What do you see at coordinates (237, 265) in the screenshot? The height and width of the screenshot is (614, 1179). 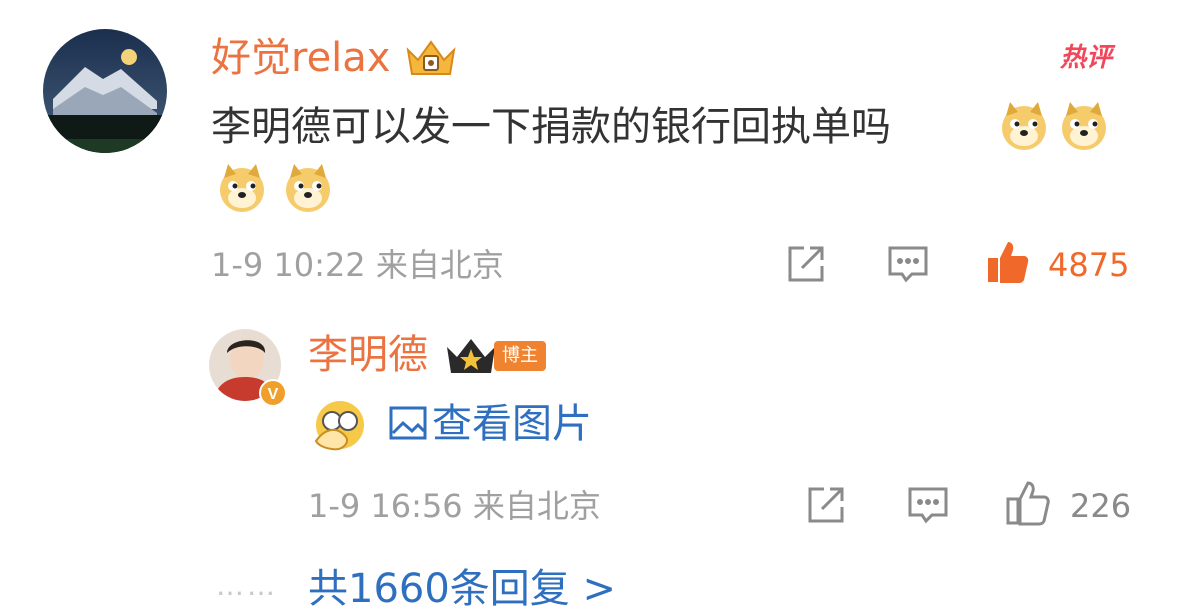 I see `comment-date: 1-9` at bounding box center [237, 265].